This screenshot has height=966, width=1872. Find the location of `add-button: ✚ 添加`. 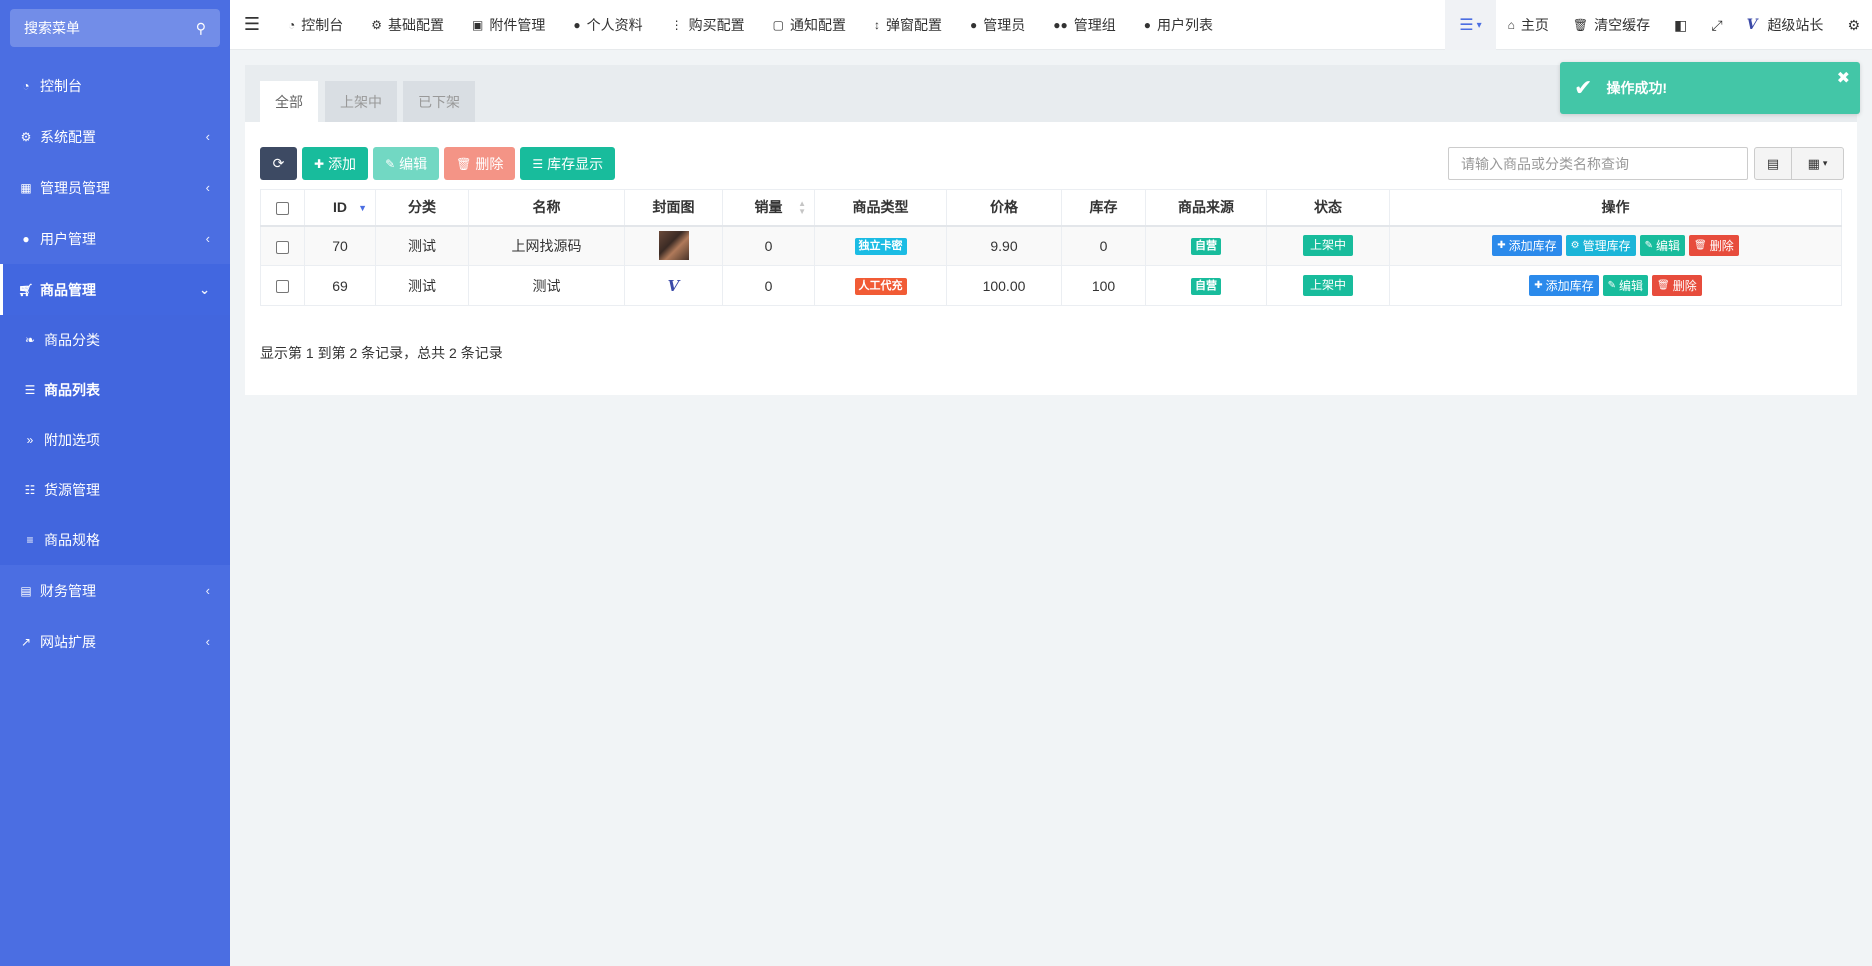

add-button: ✚ 添加 is located at coordinates (335, 163).